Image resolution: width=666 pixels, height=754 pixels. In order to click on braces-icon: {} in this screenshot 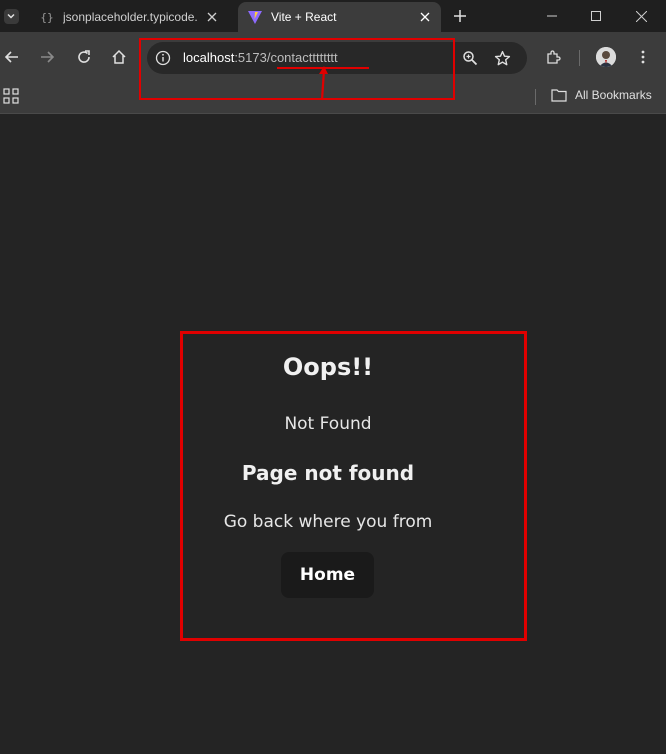, I will do `click(47, 17)`.